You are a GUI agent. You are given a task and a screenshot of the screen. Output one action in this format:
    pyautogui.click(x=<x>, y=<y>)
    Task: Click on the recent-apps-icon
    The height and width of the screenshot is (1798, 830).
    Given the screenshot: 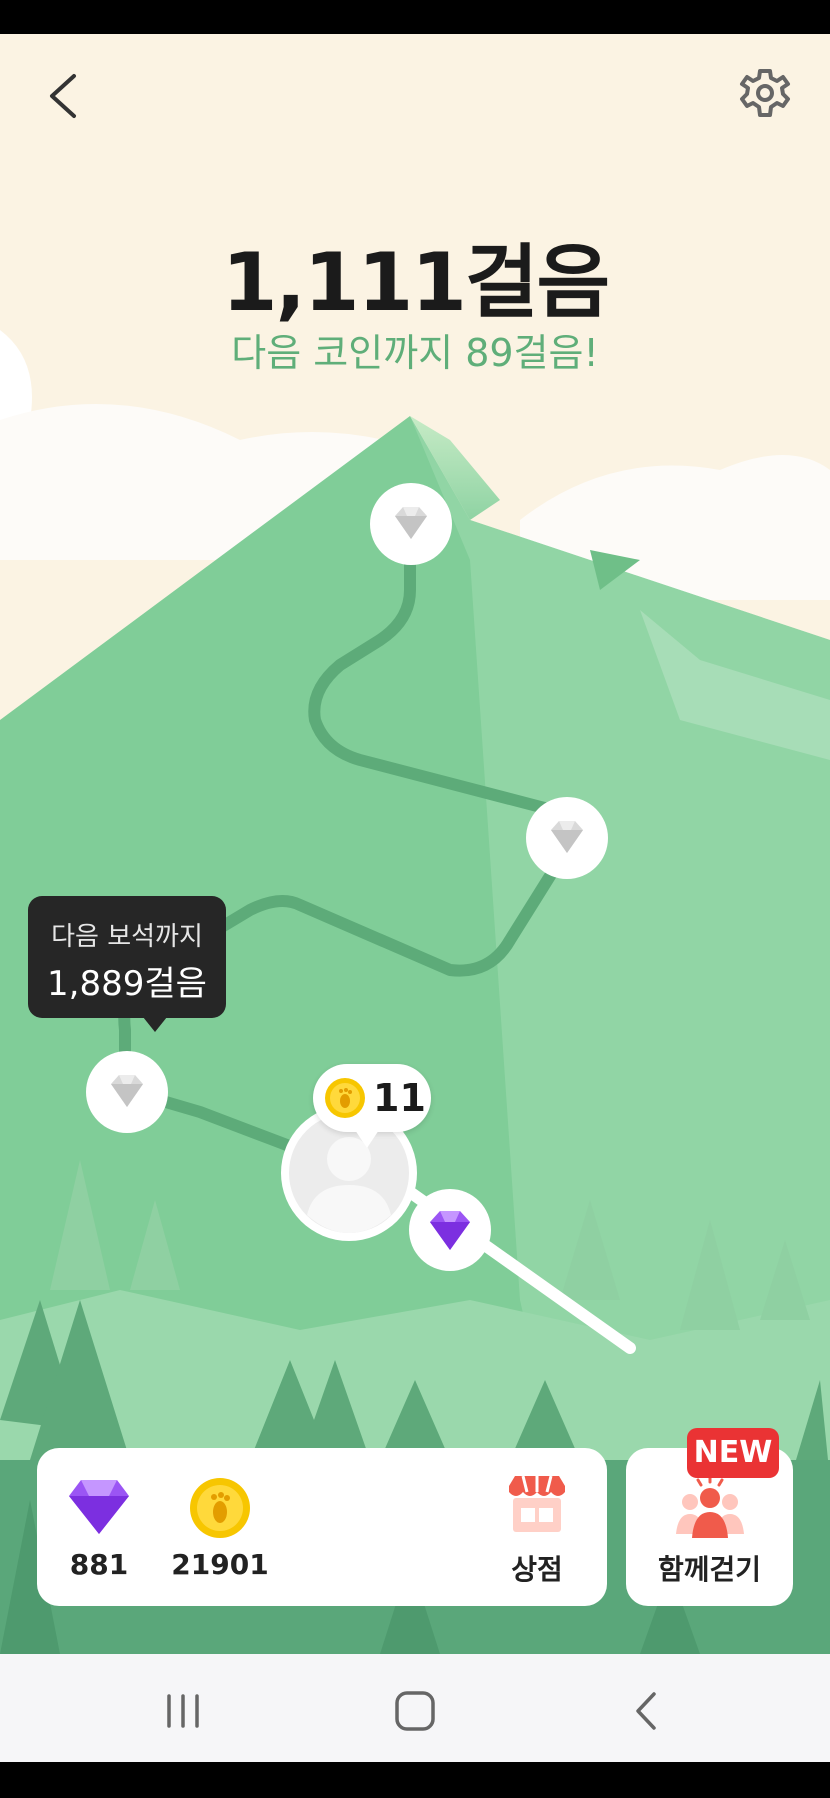 What is the action you would take?
    pyautogui.click(x=183, y=1711)
    